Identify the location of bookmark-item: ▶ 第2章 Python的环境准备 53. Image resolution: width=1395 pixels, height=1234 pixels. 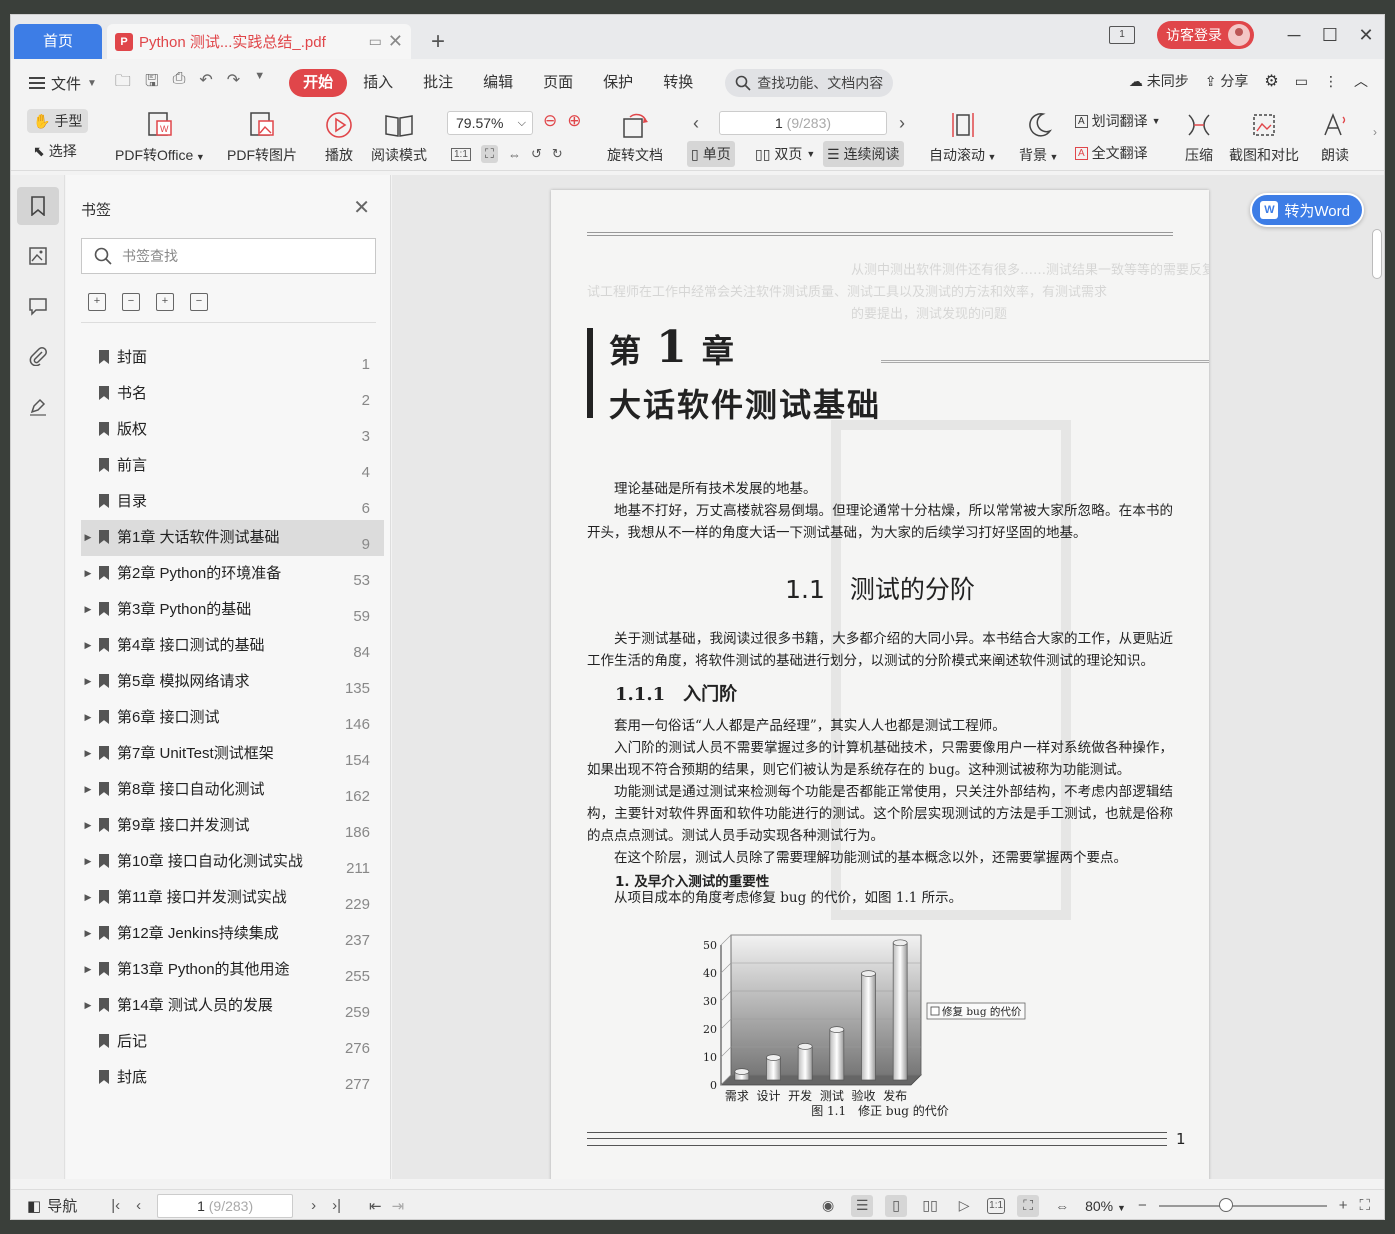
(232, 574).